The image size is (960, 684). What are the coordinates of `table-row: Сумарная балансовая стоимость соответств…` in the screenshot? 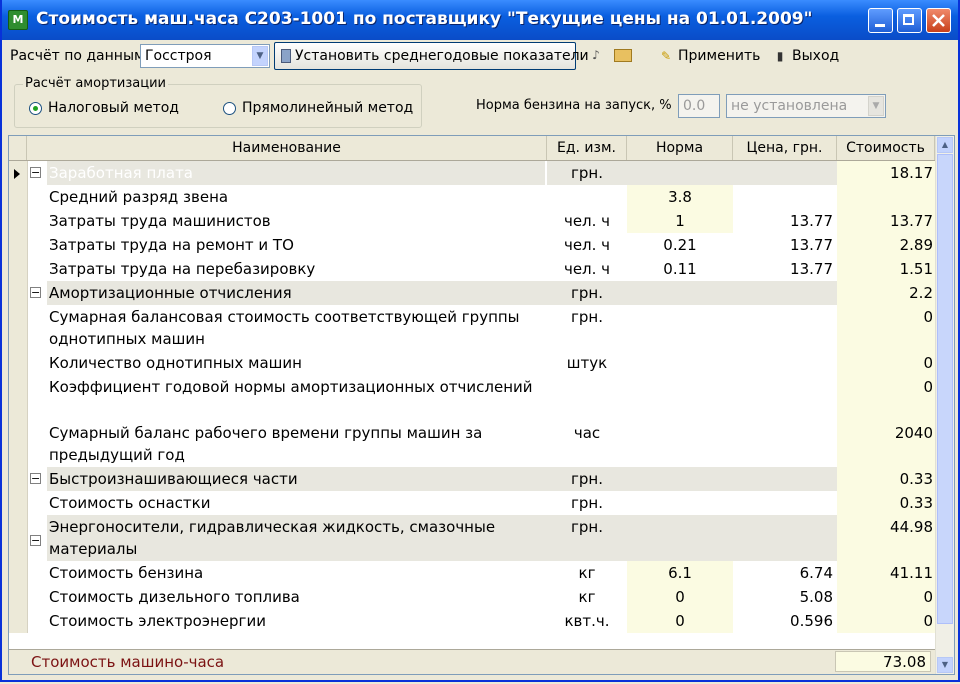 It's located at (472, 328).